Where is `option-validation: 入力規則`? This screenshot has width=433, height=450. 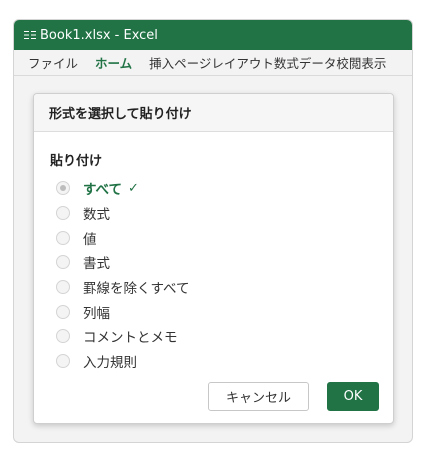
option-validation: 入力規則 is located at coordinates (123, 361).